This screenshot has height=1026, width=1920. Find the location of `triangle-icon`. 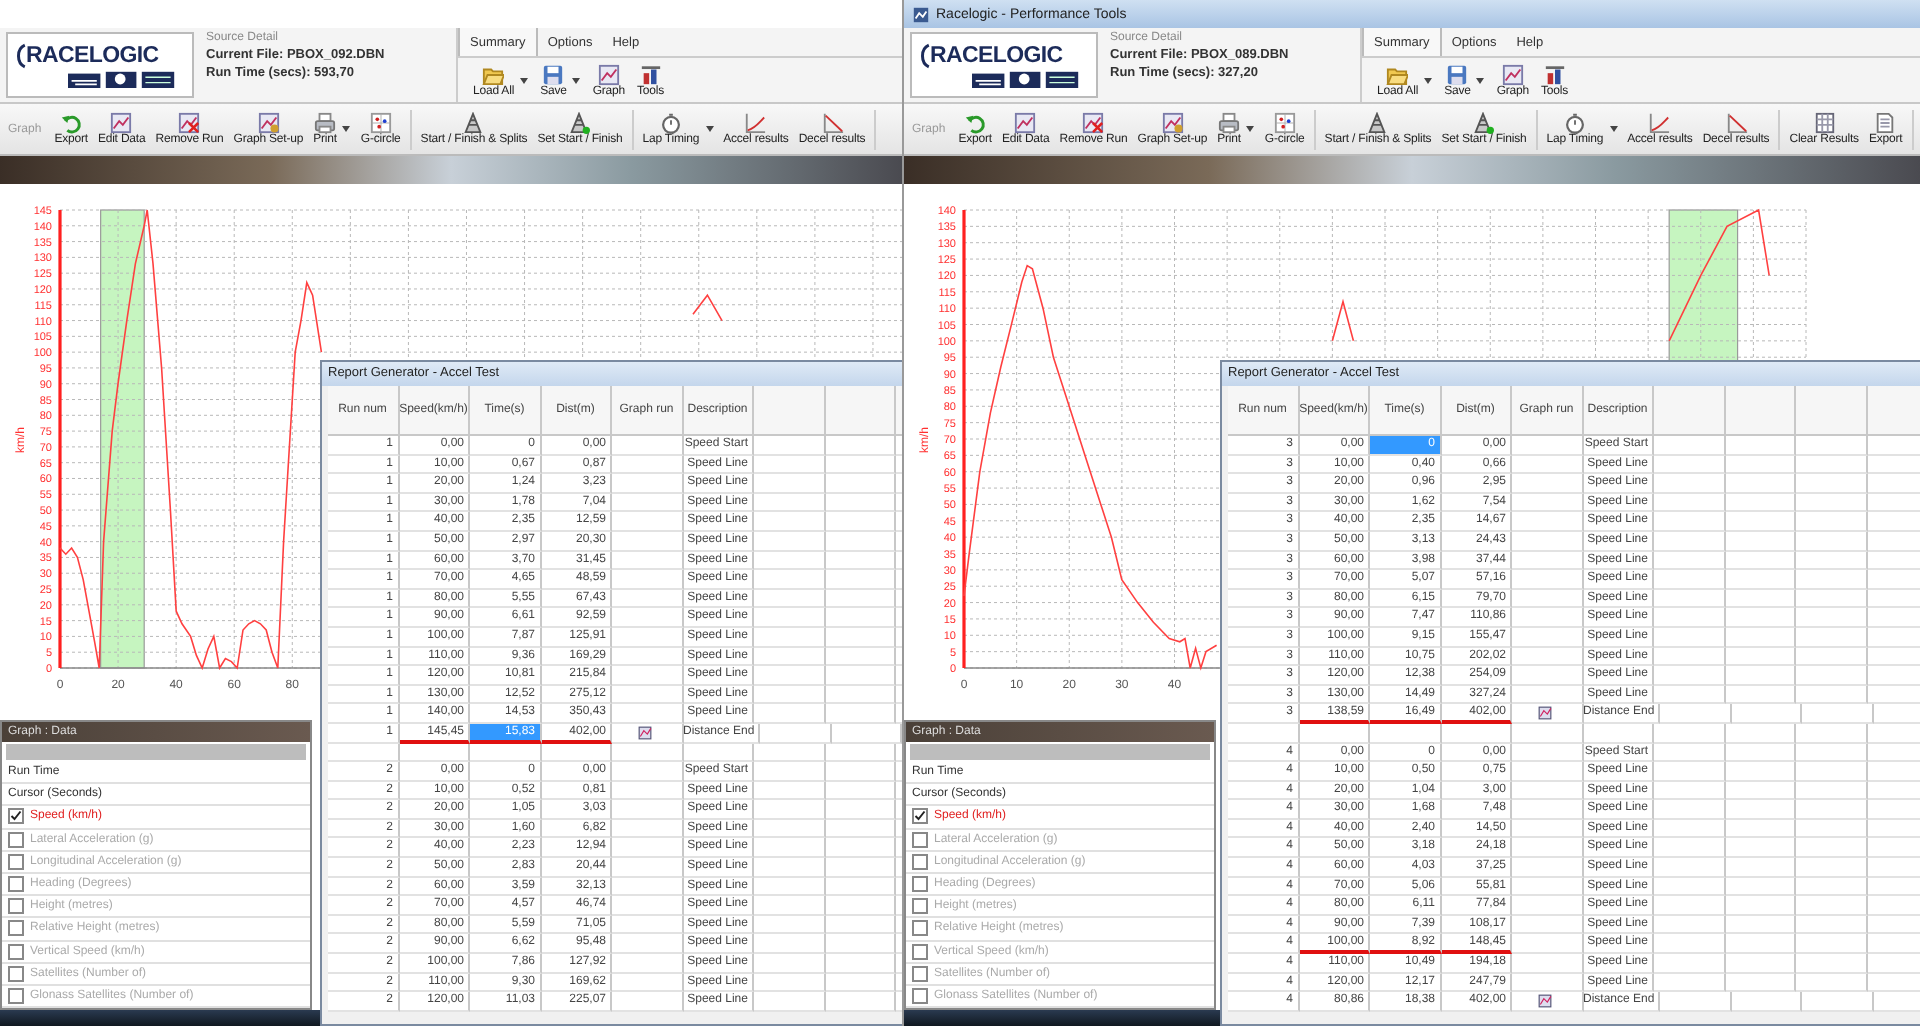

triangle-icon is located at coordinates (1377, 123).